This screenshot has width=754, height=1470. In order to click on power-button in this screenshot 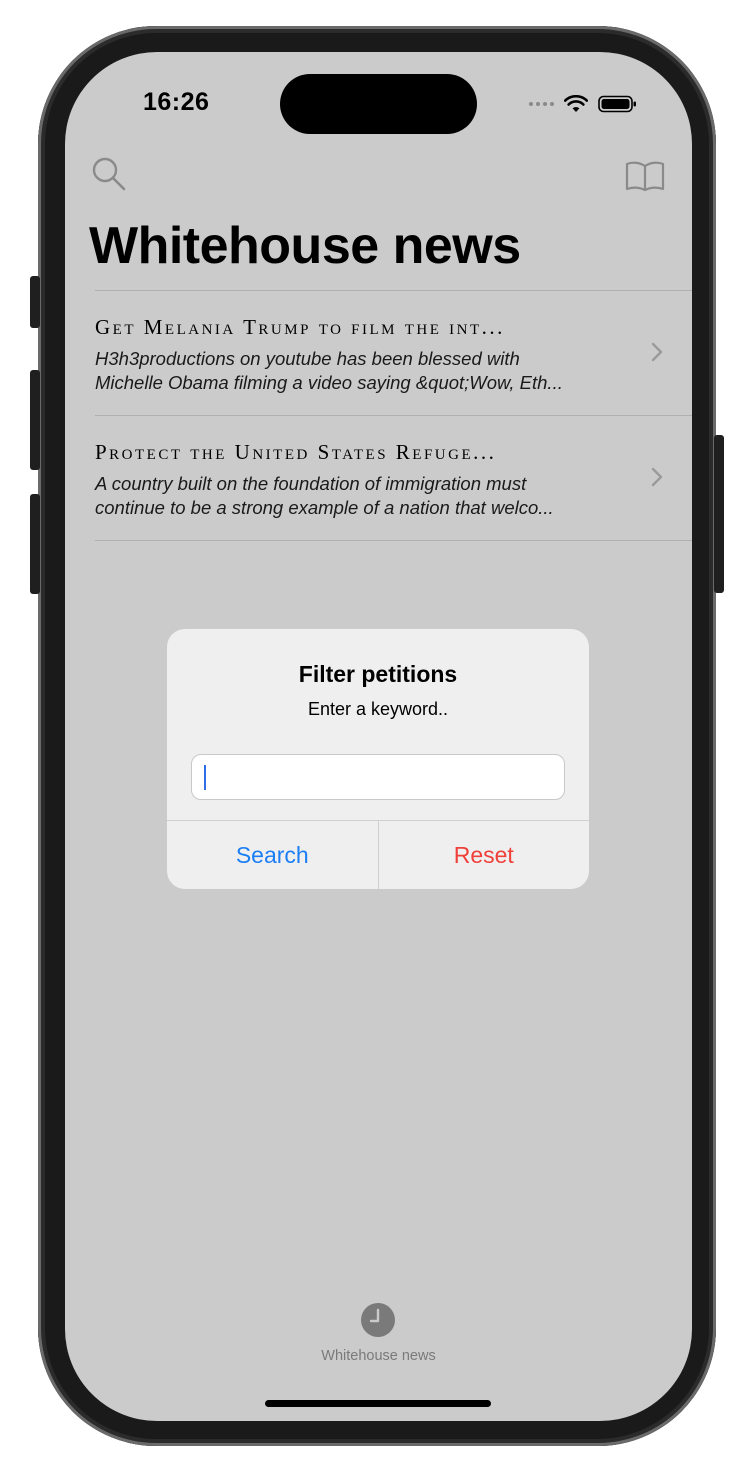, I will do `click(719, 514)`.